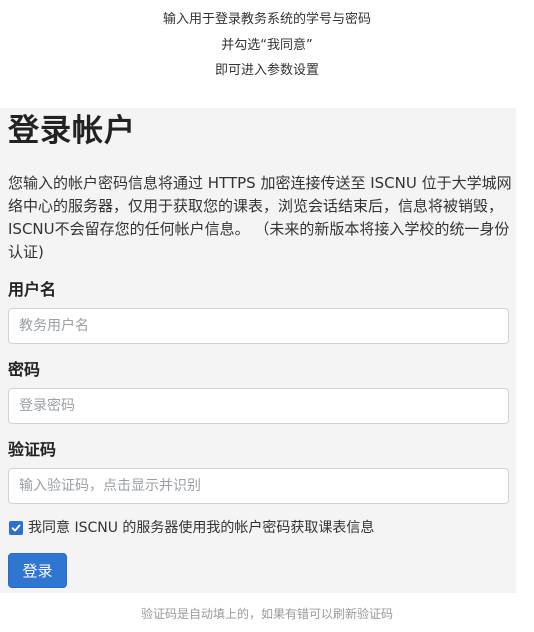  Describe the element at coordinates (32, 289) in the screenshot. I see `username-label: 用户名` at that location.